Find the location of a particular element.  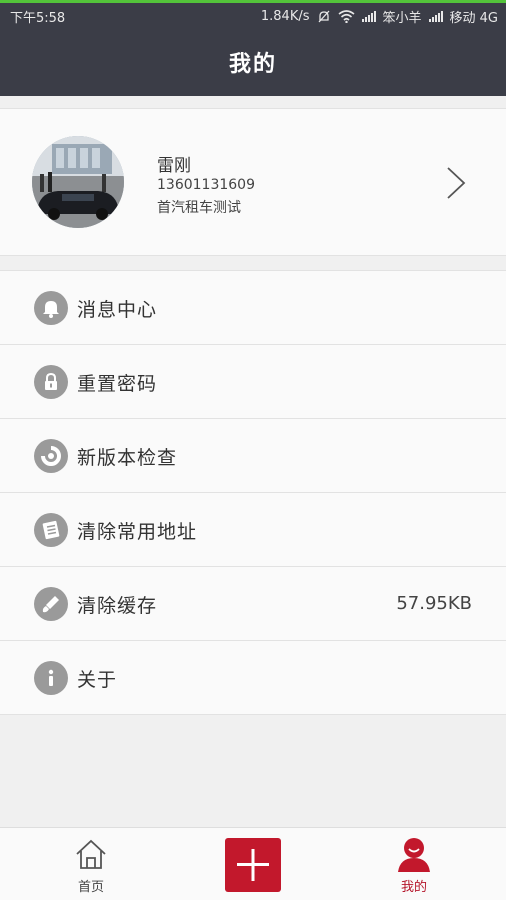

menu-item-about: 关于 is located at coordinates (253, 678).